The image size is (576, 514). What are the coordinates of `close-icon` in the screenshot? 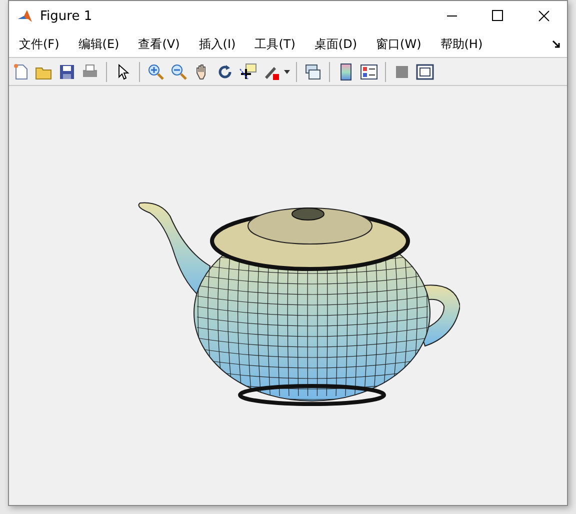 It's located at (544, 16).